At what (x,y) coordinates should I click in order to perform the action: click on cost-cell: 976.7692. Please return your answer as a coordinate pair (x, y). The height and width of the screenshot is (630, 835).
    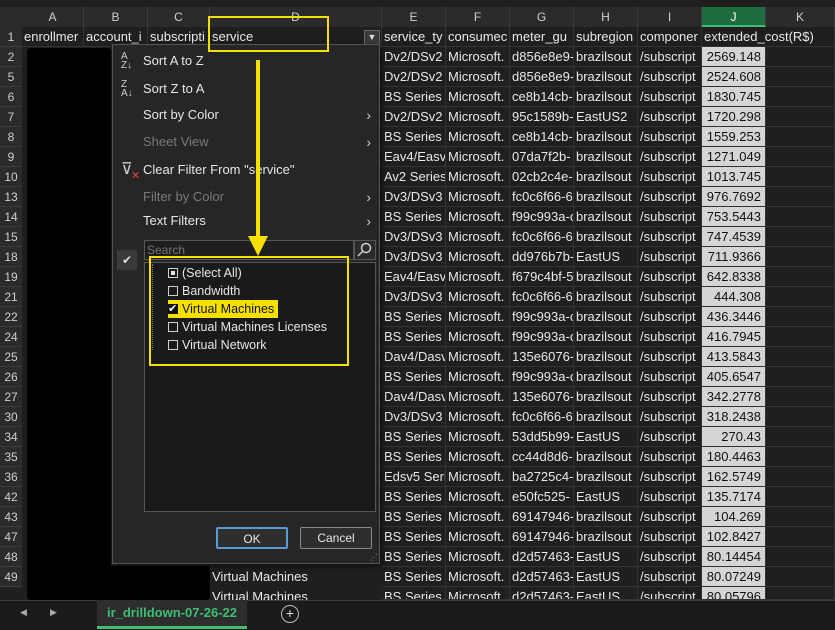
    Looking at the image, I should click on (734, 197).